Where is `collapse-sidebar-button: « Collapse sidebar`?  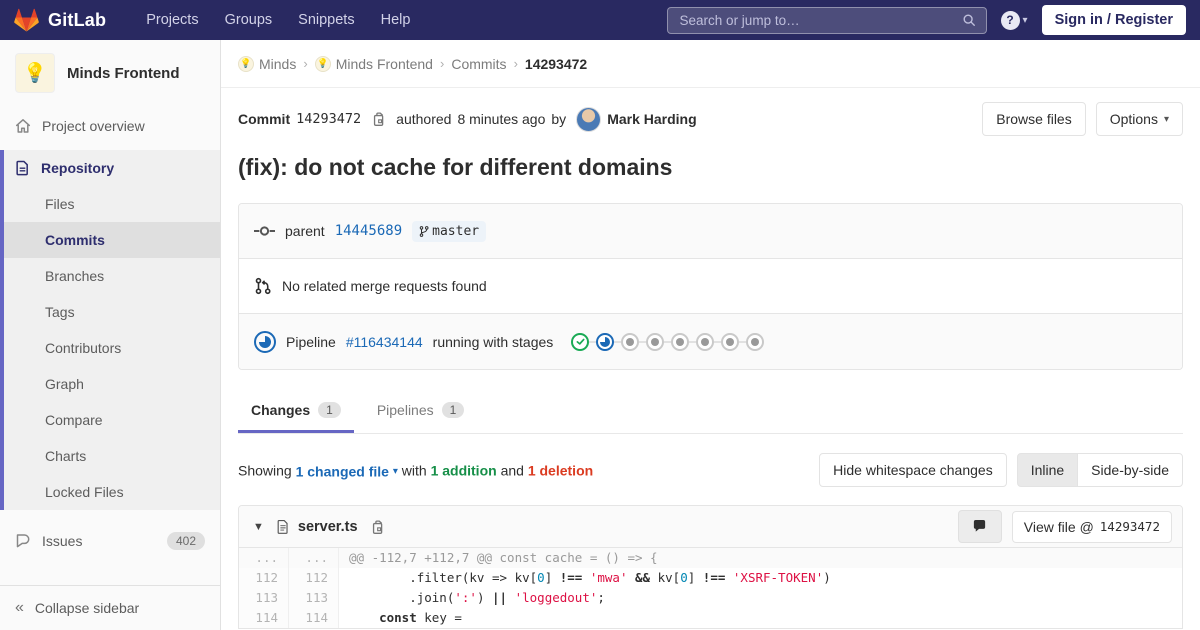
collapse-sidebar-button: « Collapse sidebar is located at coordinates (110, 607).